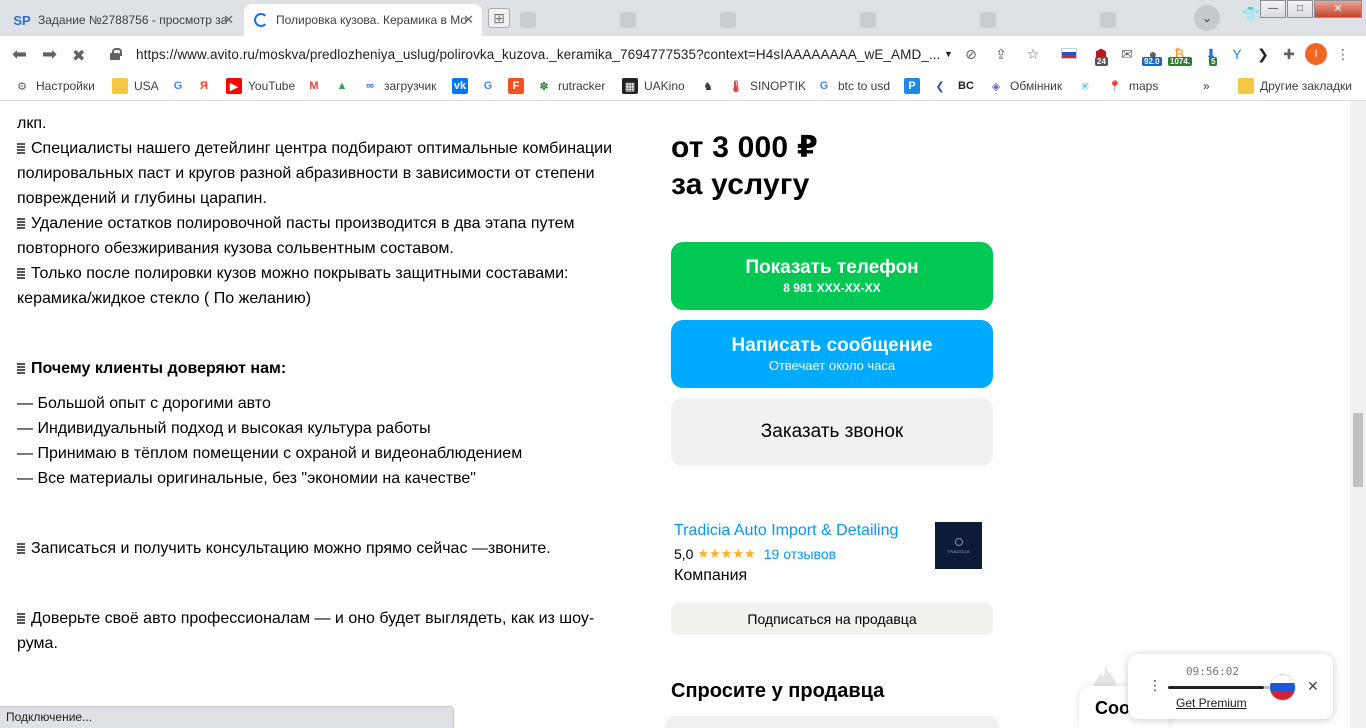 The height and width of the screenshot is (728, 1366). Describe the element at coordinates (371, 20) in the screenshot. I see `tab-title: Полировка кузова. Керамика в Мо` at that location.